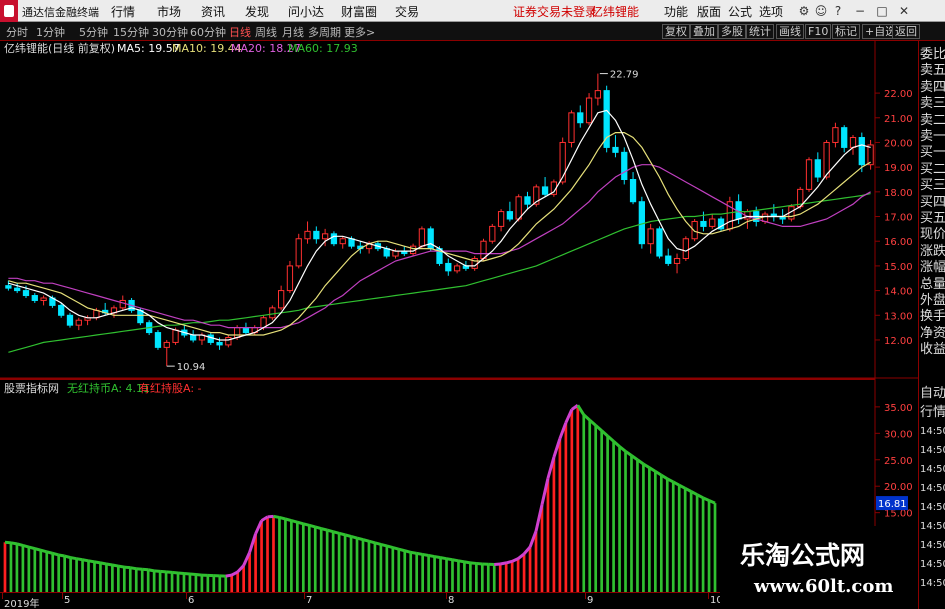  Describe the element at coordinates (170, 32) in the screenshot. I see `period-30min: 30分钟` at that location.